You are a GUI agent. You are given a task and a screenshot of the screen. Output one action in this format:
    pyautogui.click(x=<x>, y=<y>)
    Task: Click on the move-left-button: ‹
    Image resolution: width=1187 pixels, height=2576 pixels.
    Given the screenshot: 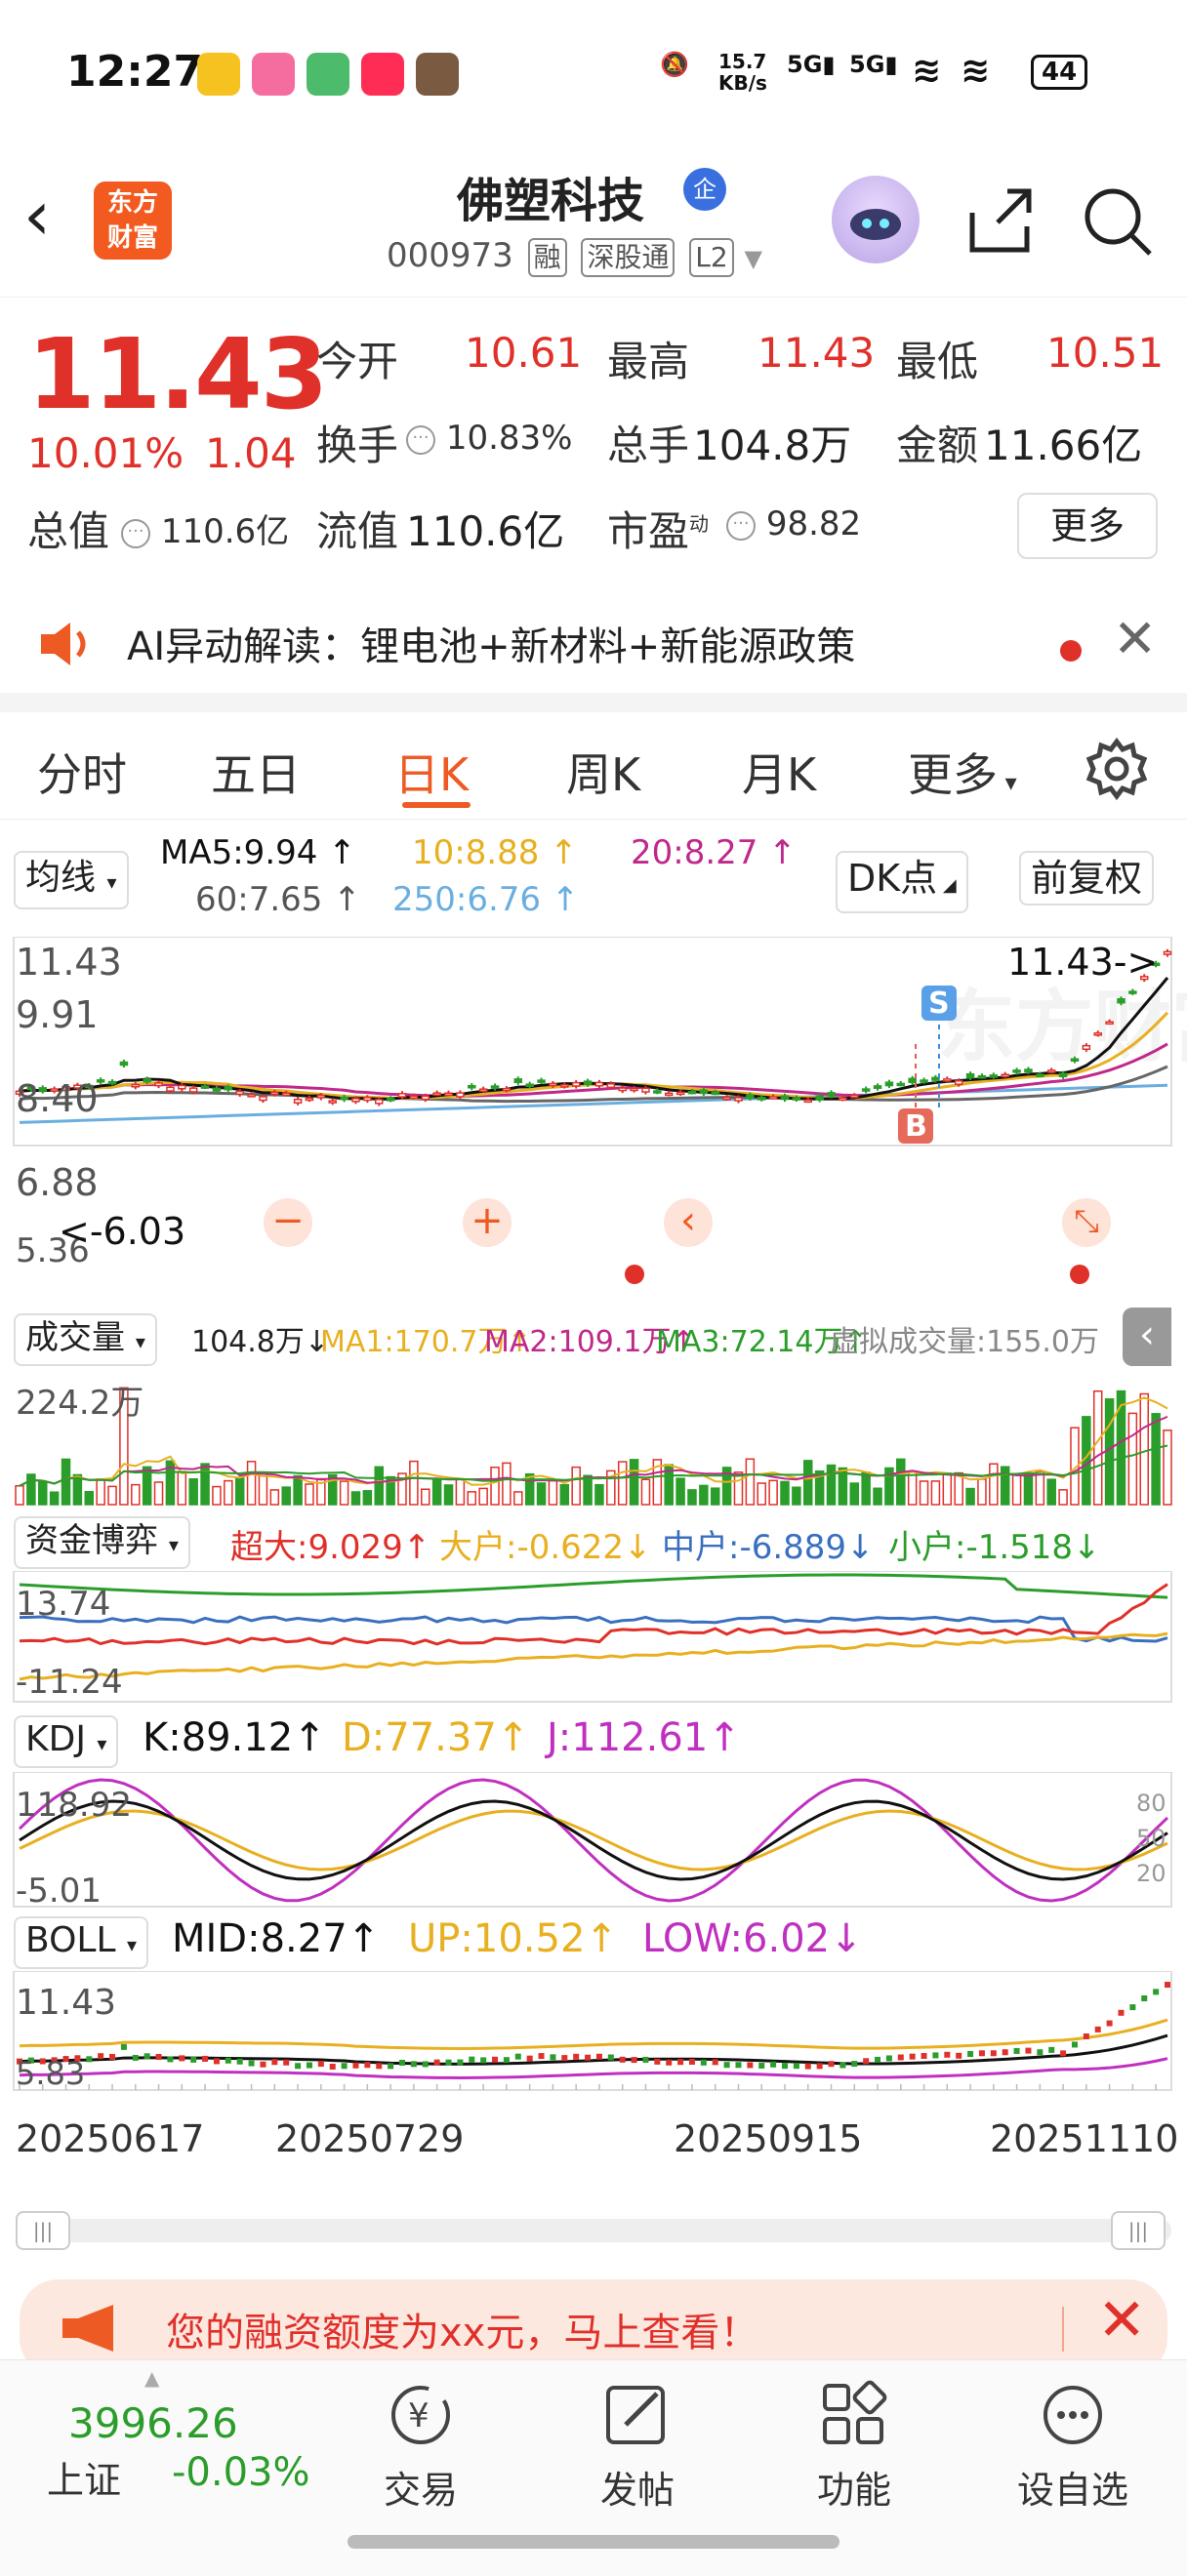 What is the action you would take?
    pyautogui.click(x=688, y=1222)
    